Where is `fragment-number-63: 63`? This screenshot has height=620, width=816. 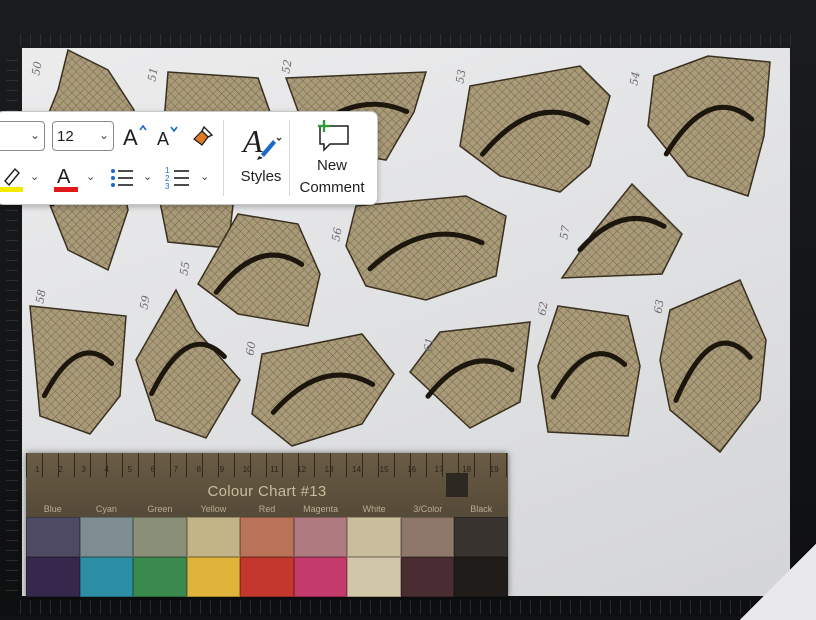
fragment-number-63: 63 is located at coordinates (659, 306).